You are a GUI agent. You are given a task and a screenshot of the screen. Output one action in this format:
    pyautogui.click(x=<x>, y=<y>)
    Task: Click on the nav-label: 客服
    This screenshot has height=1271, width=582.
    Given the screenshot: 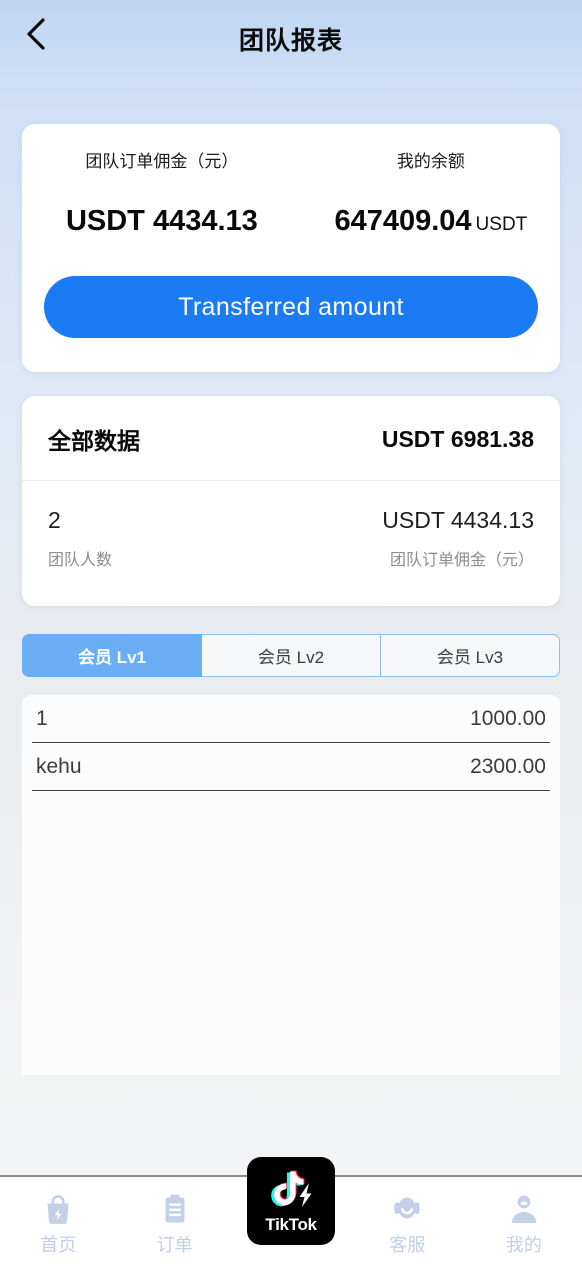 What is the action you would take?
    pyautogui.click(x=407, y=1245)
    